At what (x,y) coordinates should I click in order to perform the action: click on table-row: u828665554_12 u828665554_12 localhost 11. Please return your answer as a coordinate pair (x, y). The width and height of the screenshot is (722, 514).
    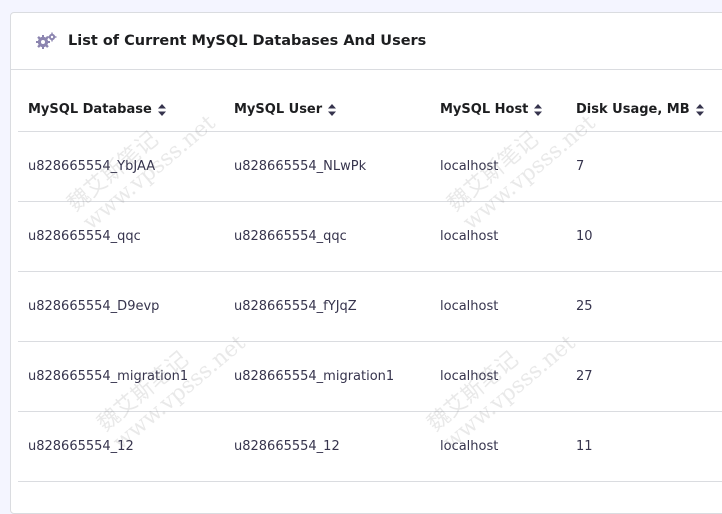
    Looking at the image, I should click on (370, 447).